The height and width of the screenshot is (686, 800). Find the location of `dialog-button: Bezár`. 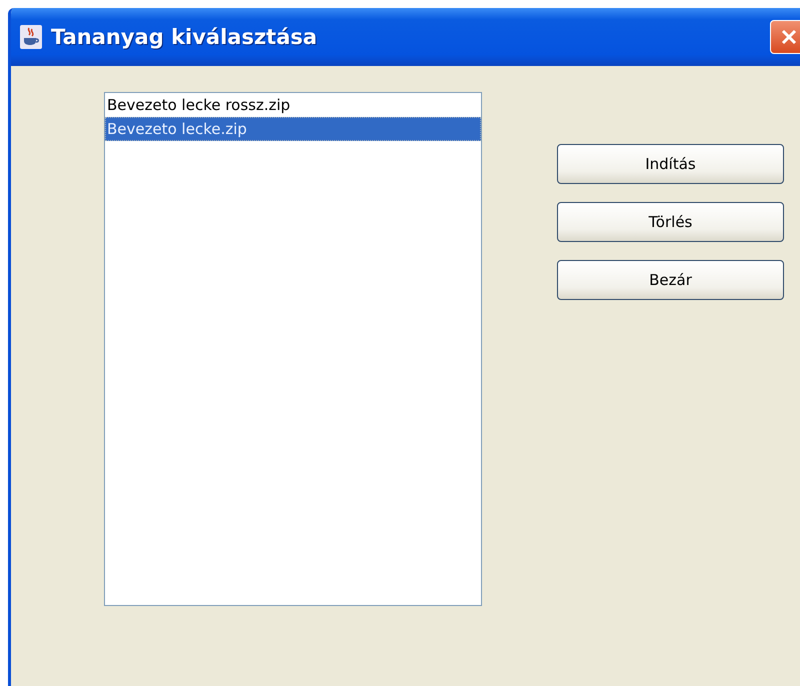

dialog-button: Bezár is located at coordinates (670, 280).